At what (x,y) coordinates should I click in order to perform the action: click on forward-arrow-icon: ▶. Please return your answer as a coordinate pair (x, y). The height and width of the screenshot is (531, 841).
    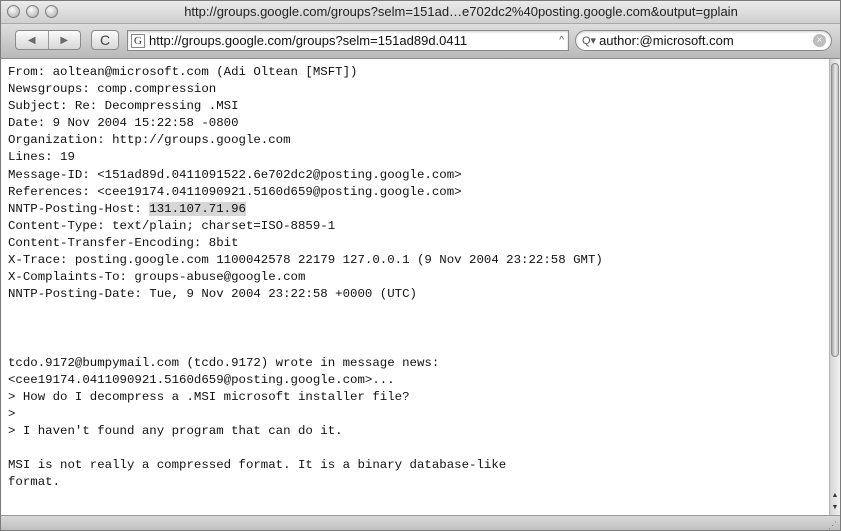
    Looking at the image, I should click on (64, 40).